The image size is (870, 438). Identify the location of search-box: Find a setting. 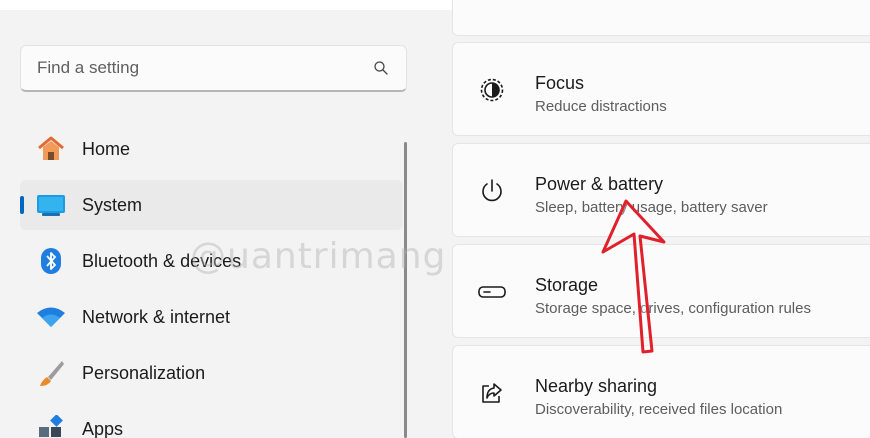
(213, 68).